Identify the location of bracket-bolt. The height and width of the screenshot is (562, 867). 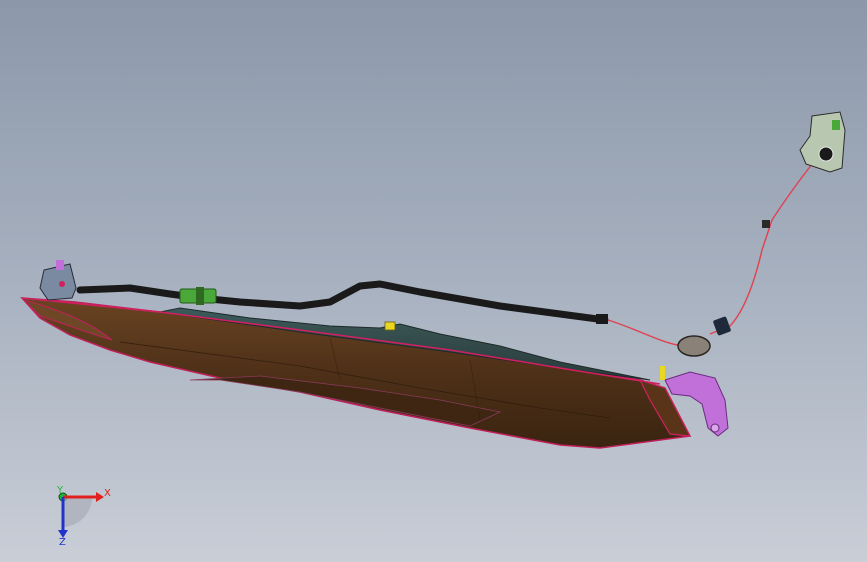
(715, 428).